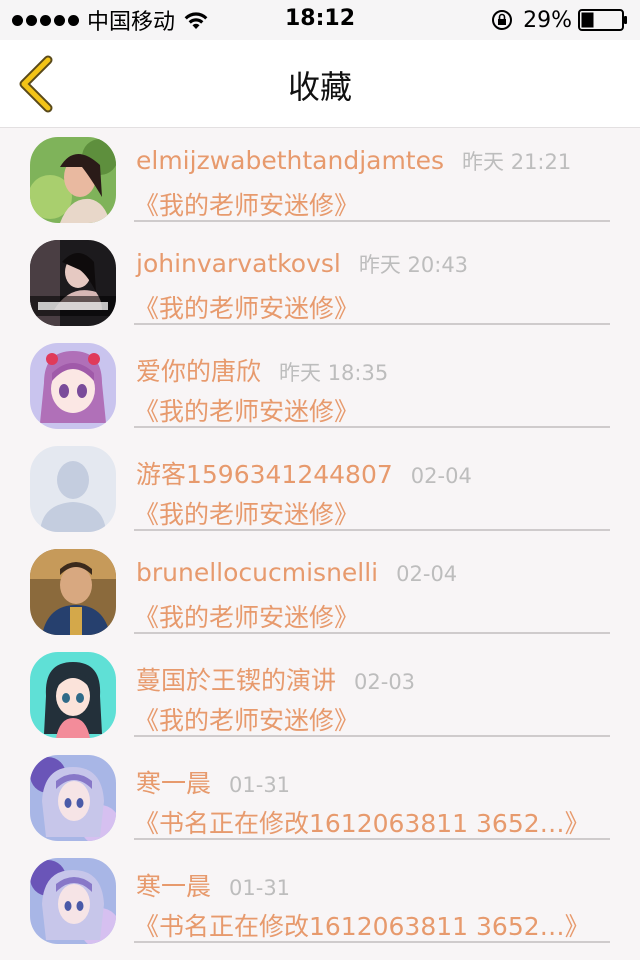  What do you see at coordinates (198, 370) in the screenshot?
I see `username: 爱你的唐欣` at bounding box center [198, 370].